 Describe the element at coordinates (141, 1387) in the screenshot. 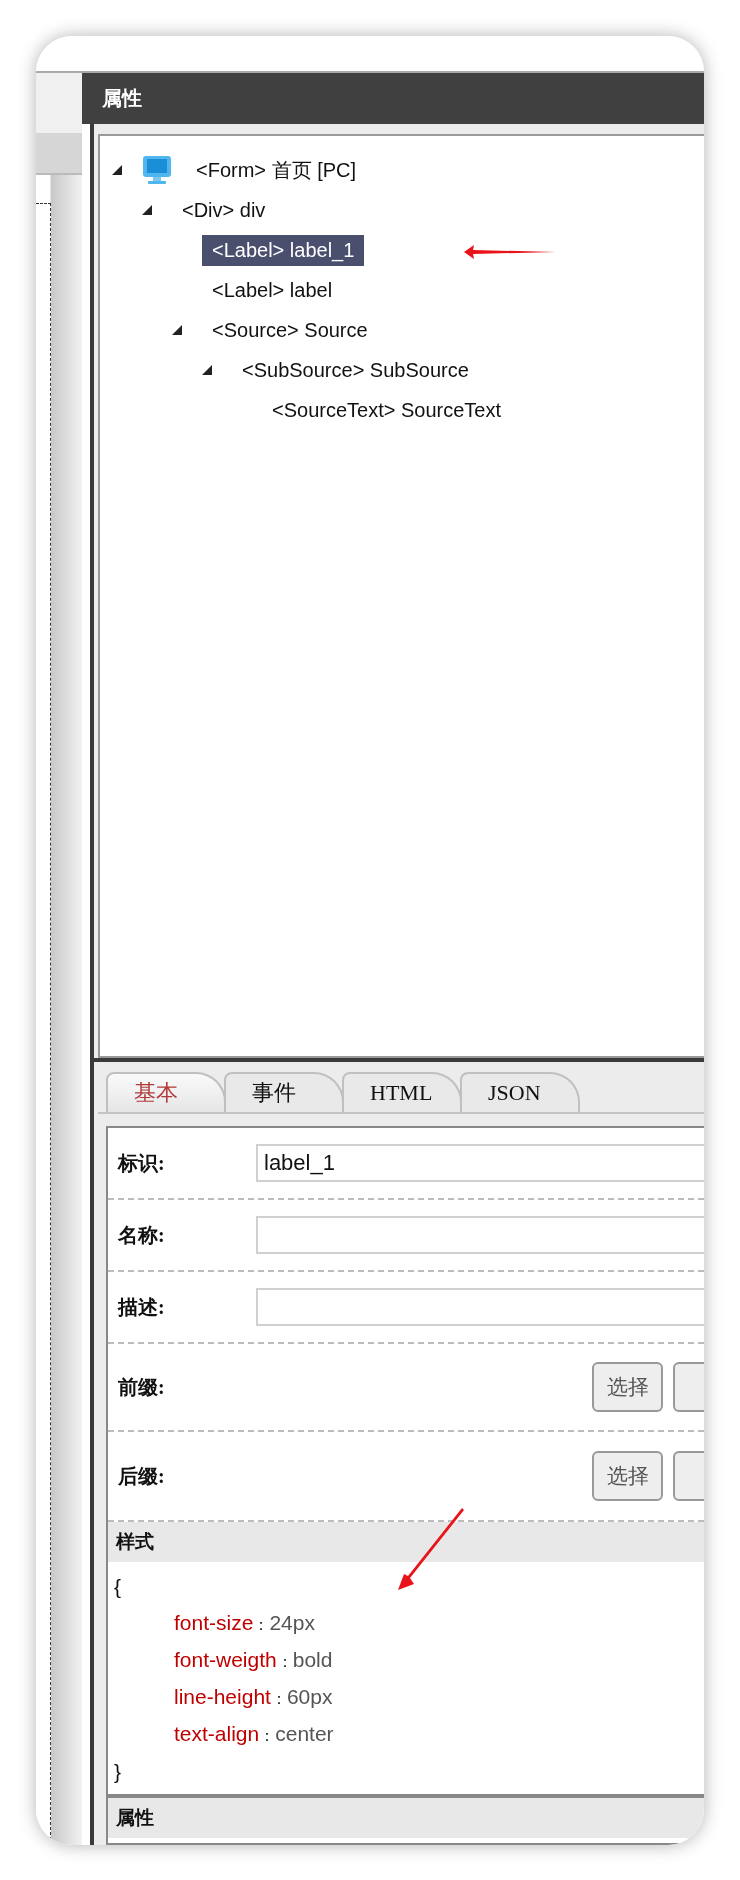

I see `field-label: 前缀:` at that location.